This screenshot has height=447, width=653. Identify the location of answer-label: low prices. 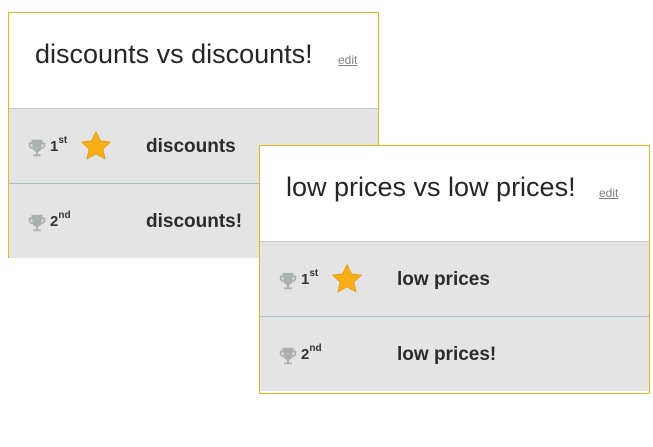
(443, 279).